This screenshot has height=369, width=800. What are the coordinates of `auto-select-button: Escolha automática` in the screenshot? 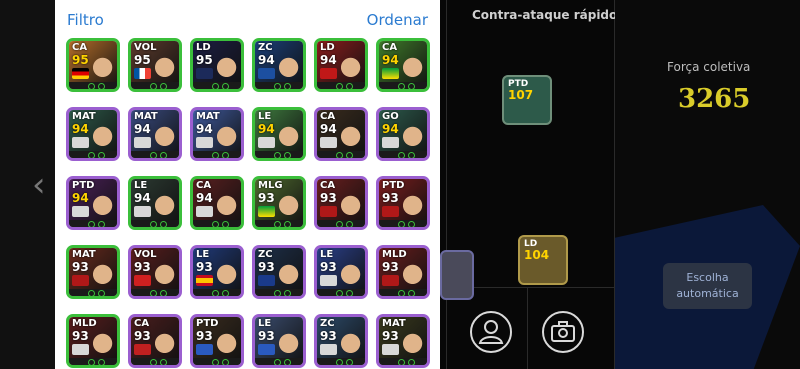 It's located at (707, 286).